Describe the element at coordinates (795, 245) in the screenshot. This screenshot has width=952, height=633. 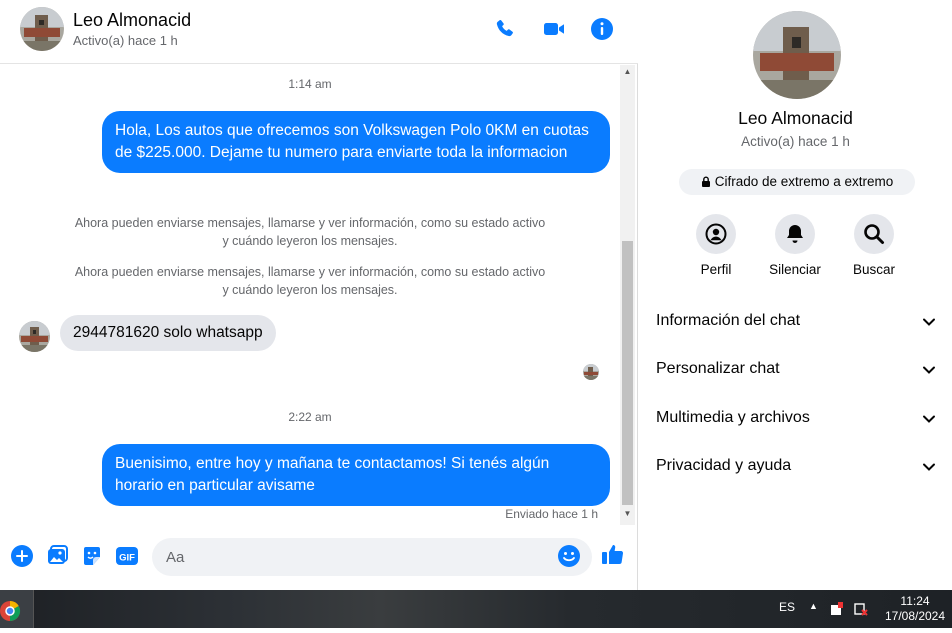
I see `mute-button: Silenciar` at that location.